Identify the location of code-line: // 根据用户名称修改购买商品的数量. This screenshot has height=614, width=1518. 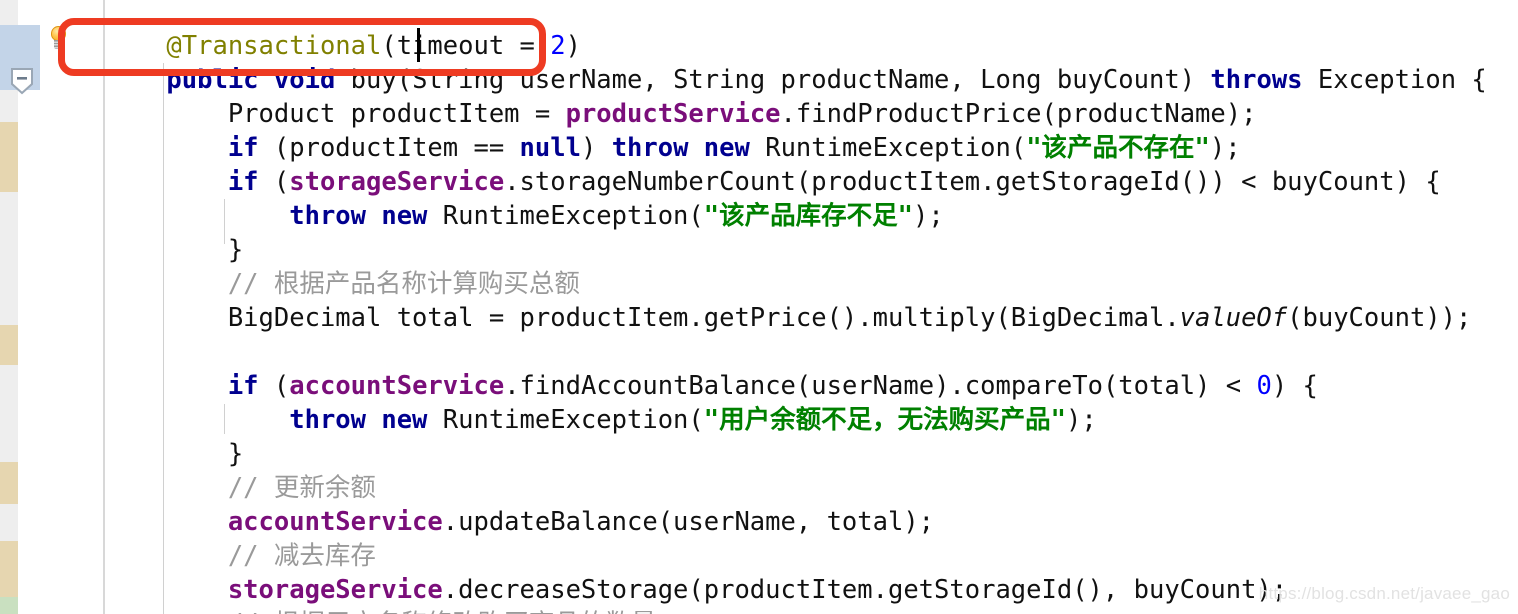
(811, 610).